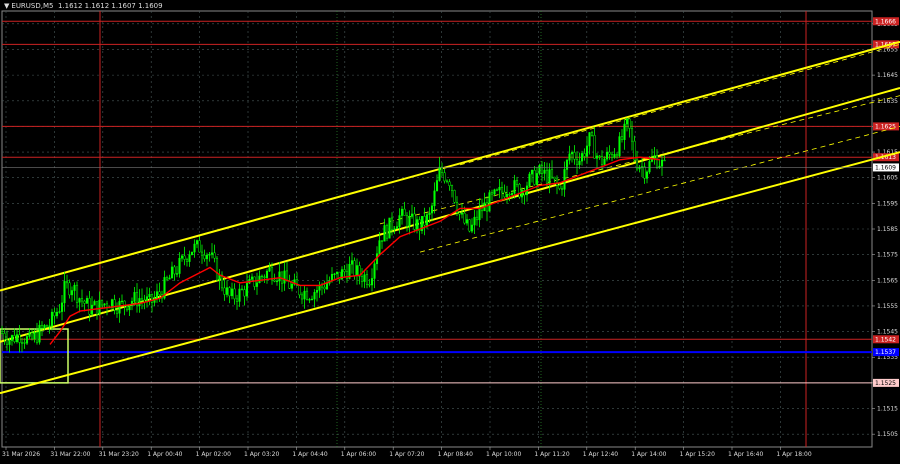 This screenshot has width=900, height=464. What do you see at coordinates (885, 126) in the screenshot?
I see `level-label: 1.1625` at bounding box center [885, 126].